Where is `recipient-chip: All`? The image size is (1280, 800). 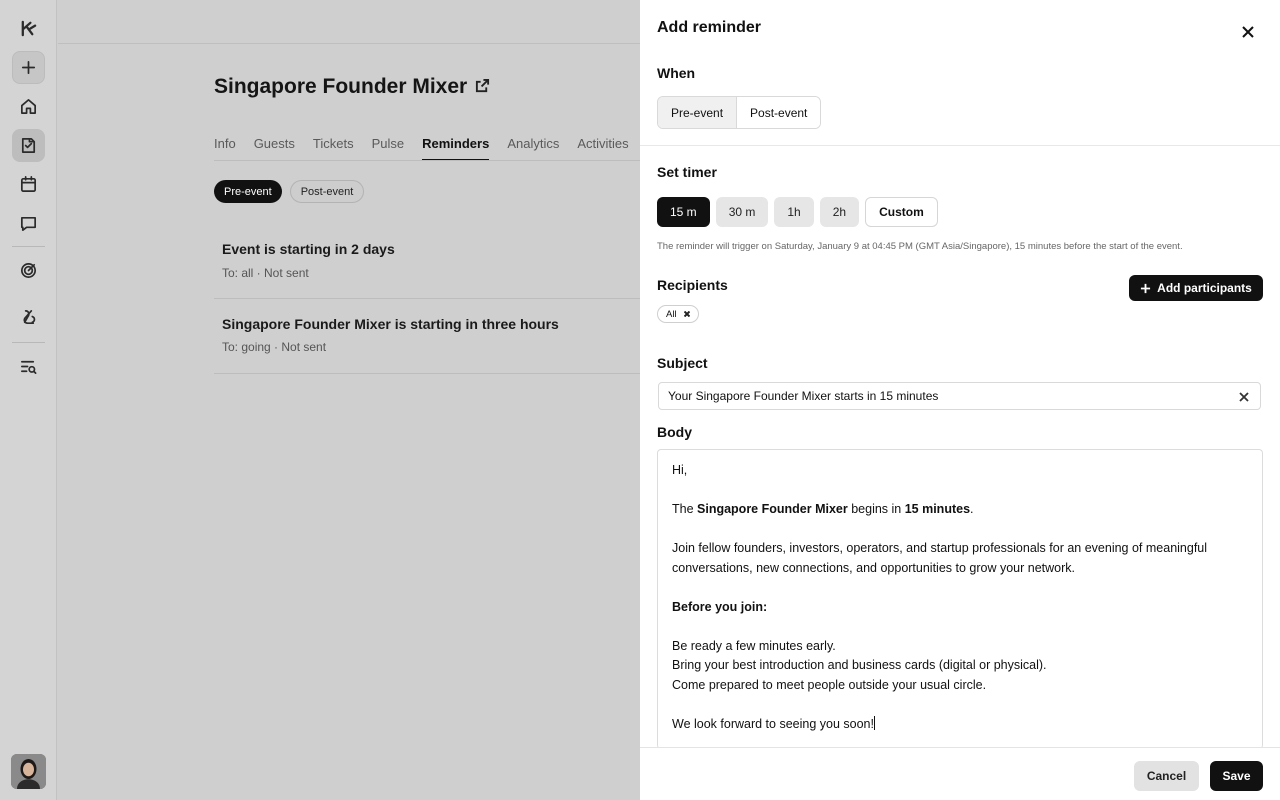 recipient-chip: All is located at coordinates (678, 314).